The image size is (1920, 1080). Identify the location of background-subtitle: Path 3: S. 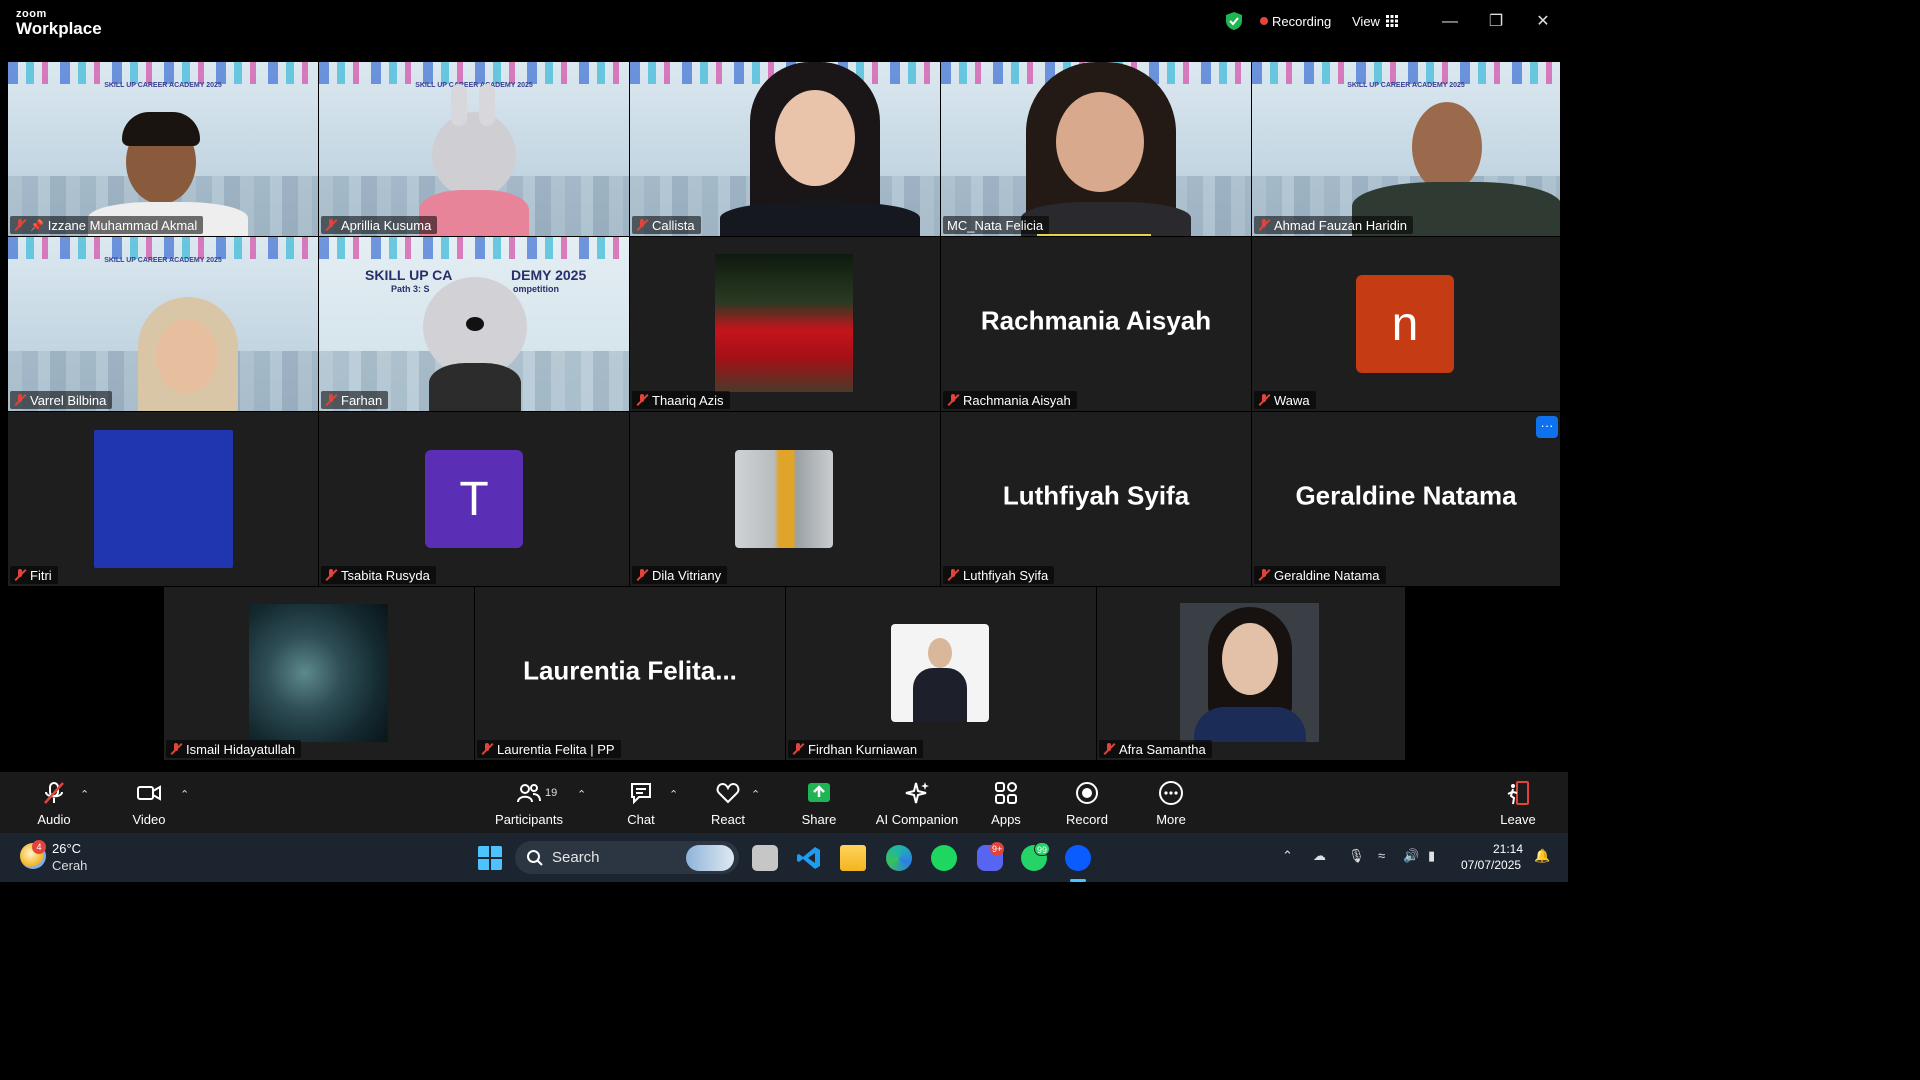
(410, 289).